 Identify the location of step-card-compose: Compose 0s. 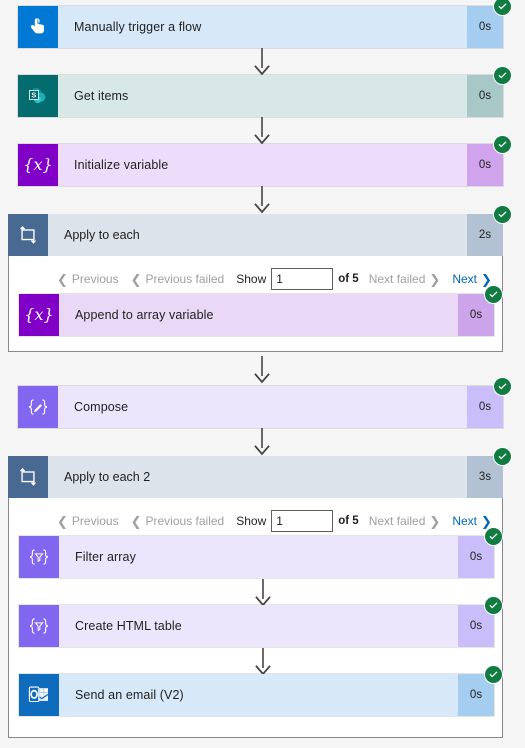
(265, 402).